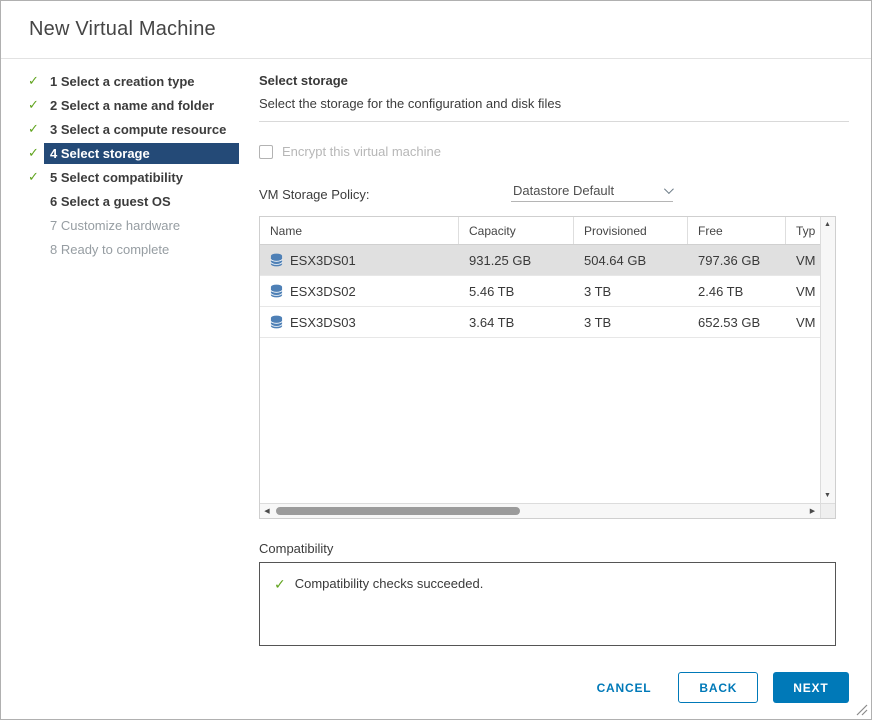 The width and height of the screenshot is (872, 720). I want to click on dialog-titlebar: New Virtual Machine, so click(436, 30).